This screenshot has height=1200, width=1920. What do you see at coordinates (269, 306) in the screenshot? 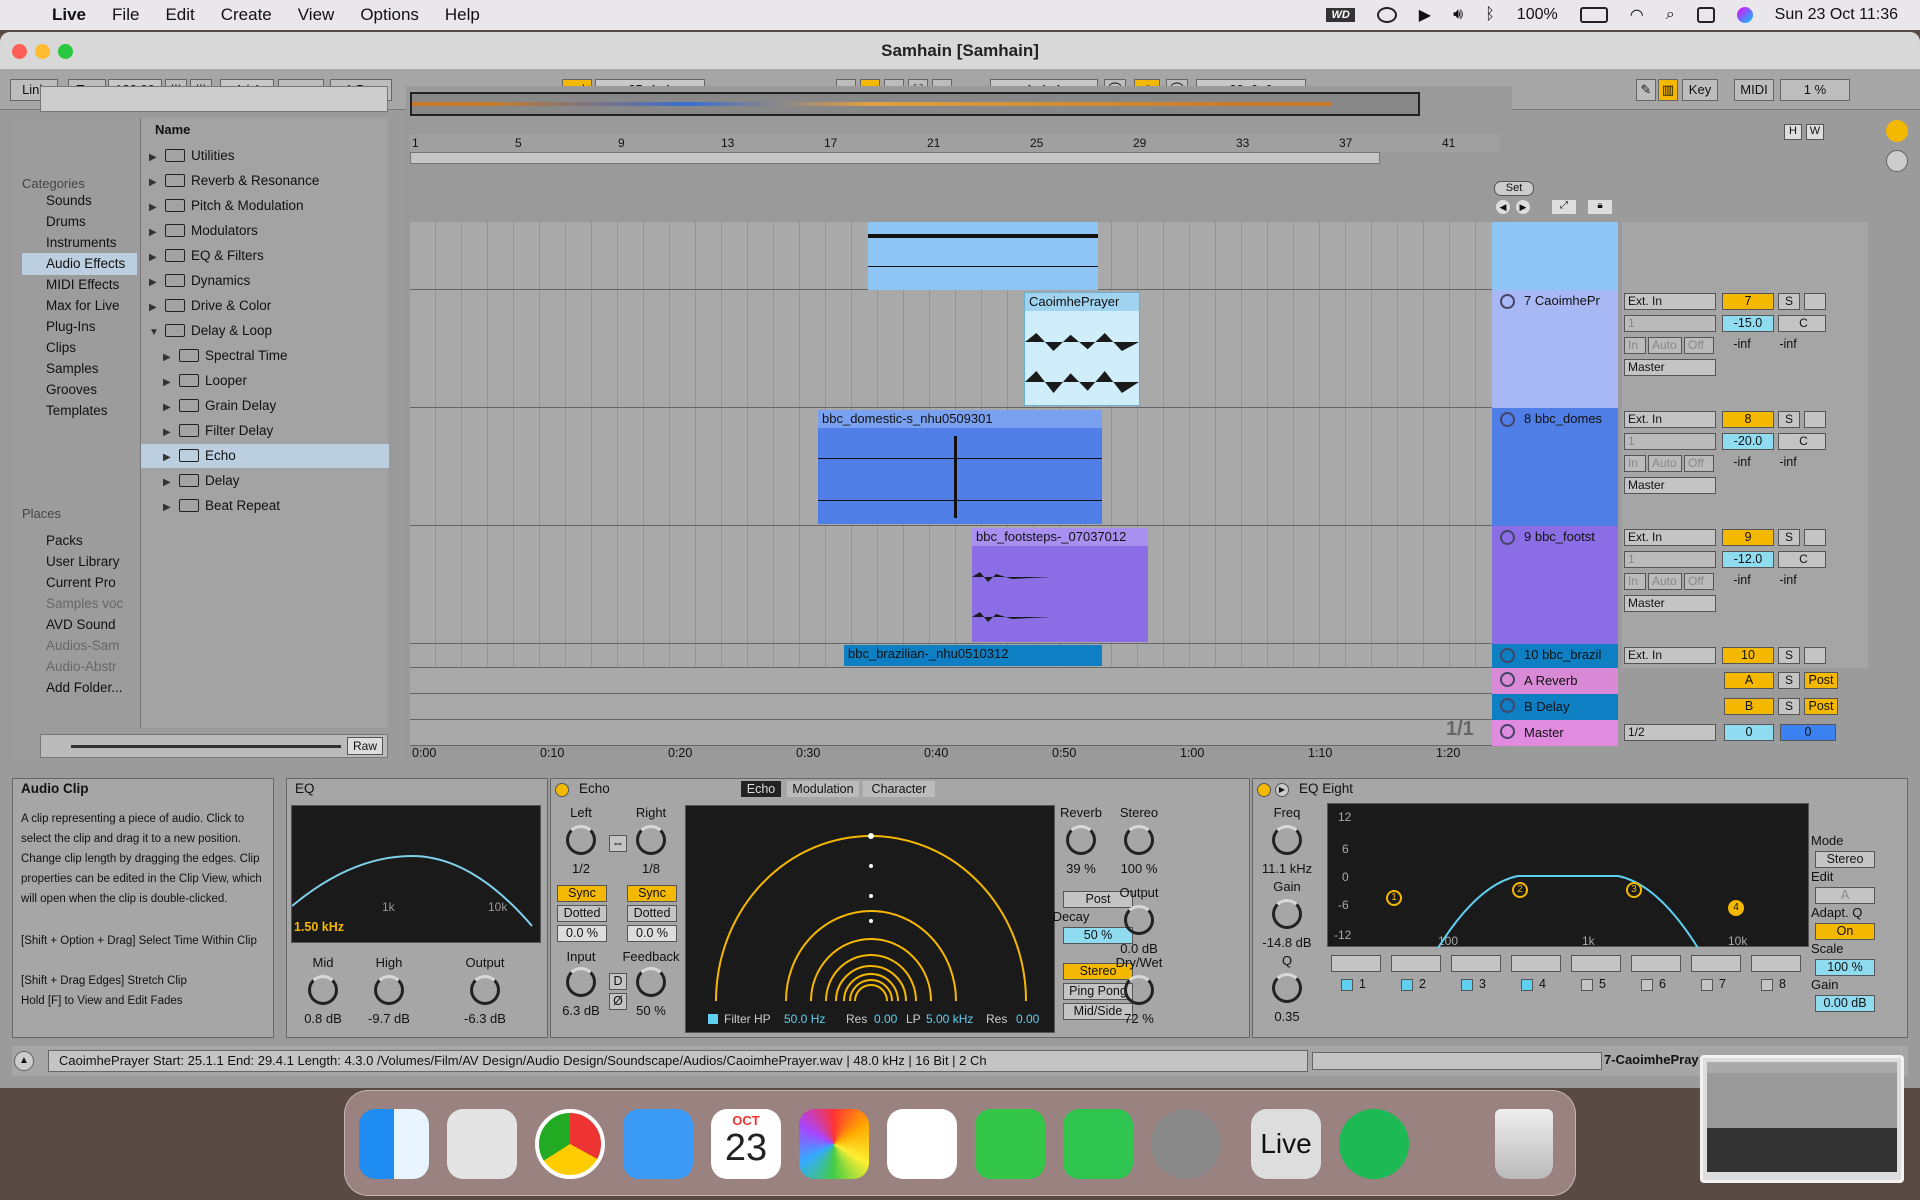
I see `folder-drive-color: ▶ Drive & Color` at bounding box center [269, 306].